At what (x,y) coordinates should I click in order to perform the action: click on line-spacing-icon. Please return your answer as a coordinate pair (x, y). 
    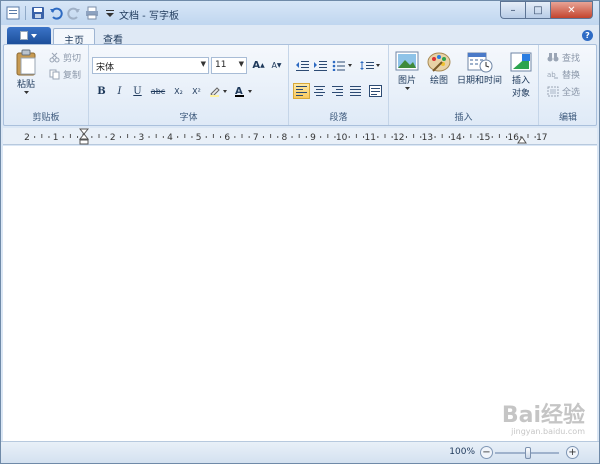
    Looking at the image, I should click on (370, 65).